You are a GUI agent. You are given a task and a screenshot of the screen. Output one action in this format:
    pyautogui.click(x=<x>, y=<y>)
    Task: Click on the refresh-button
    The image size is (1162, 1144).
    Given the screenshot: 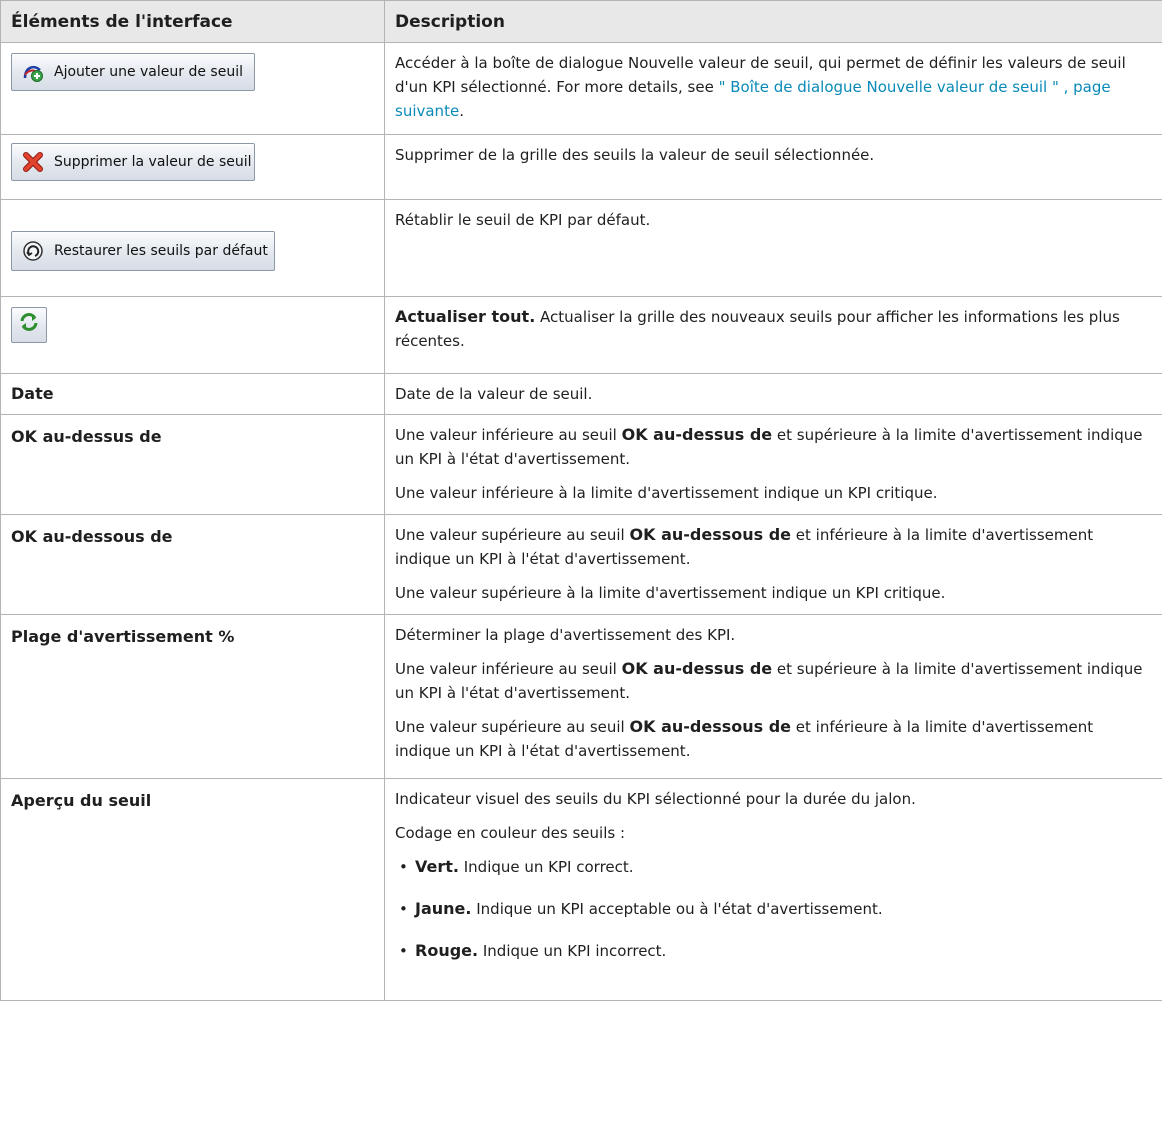 What is the action you would take?
    pyautogui.click(x=29, y=325)
    